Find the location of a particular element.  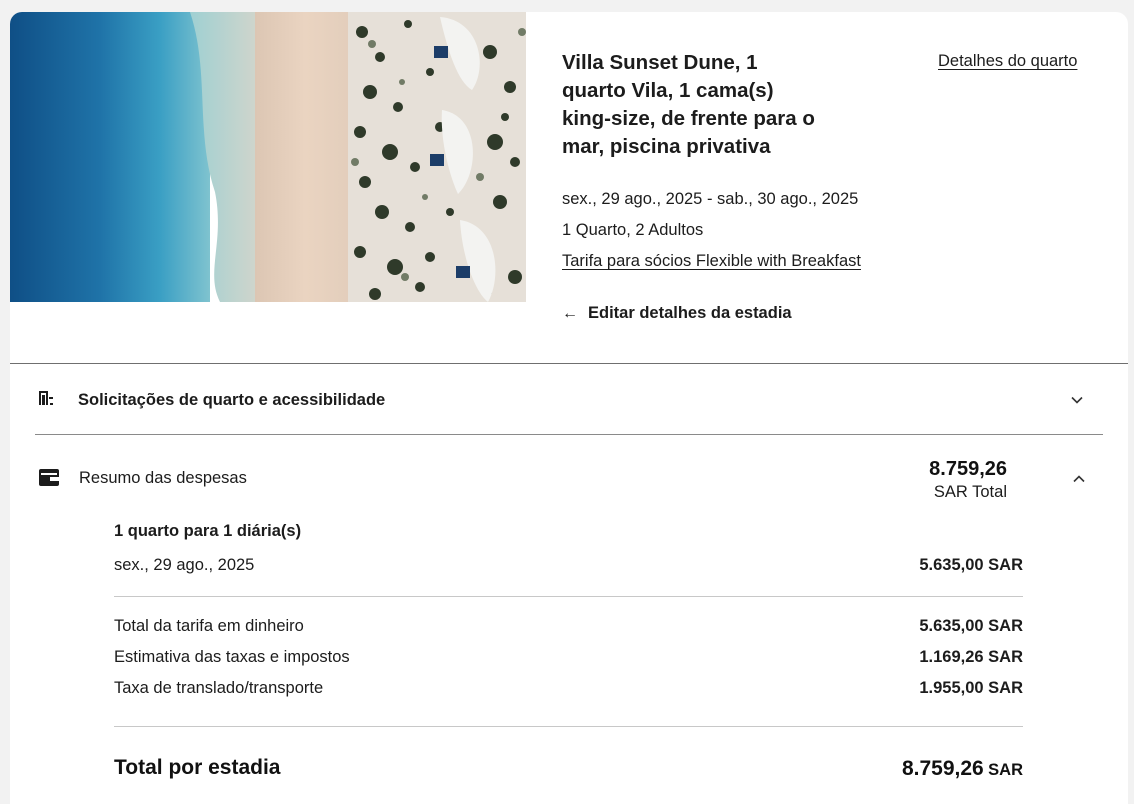

arrow-left-icon: ← is located at coordinates (570, 313).